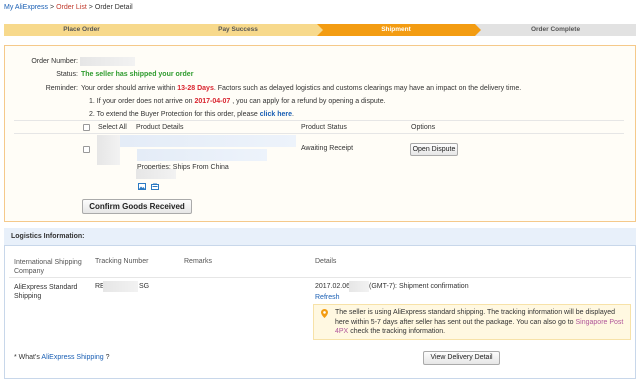 The height and width of the screenshot is (379, 640). What do you see at coordinates (141, 101) in the screenshot?
I see `note1-pre: 1. If your order does not arrive on` at bounding box center [141, 101].